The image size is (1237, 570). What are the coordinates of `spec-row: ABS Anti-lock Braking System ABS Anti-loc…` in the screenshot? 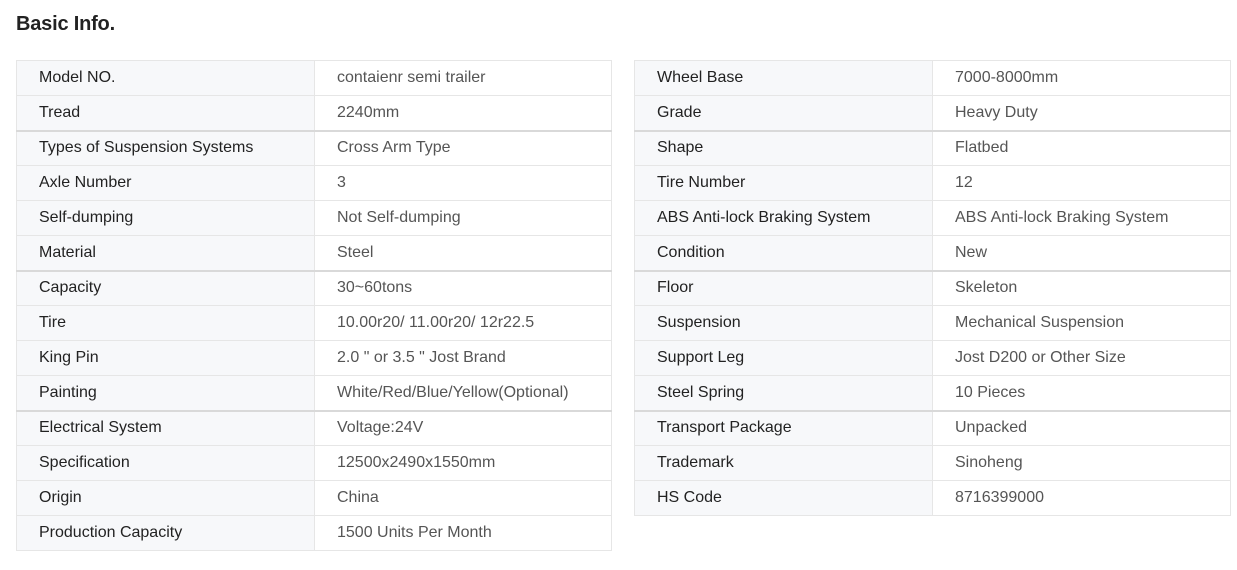 It's located at (932, 218).